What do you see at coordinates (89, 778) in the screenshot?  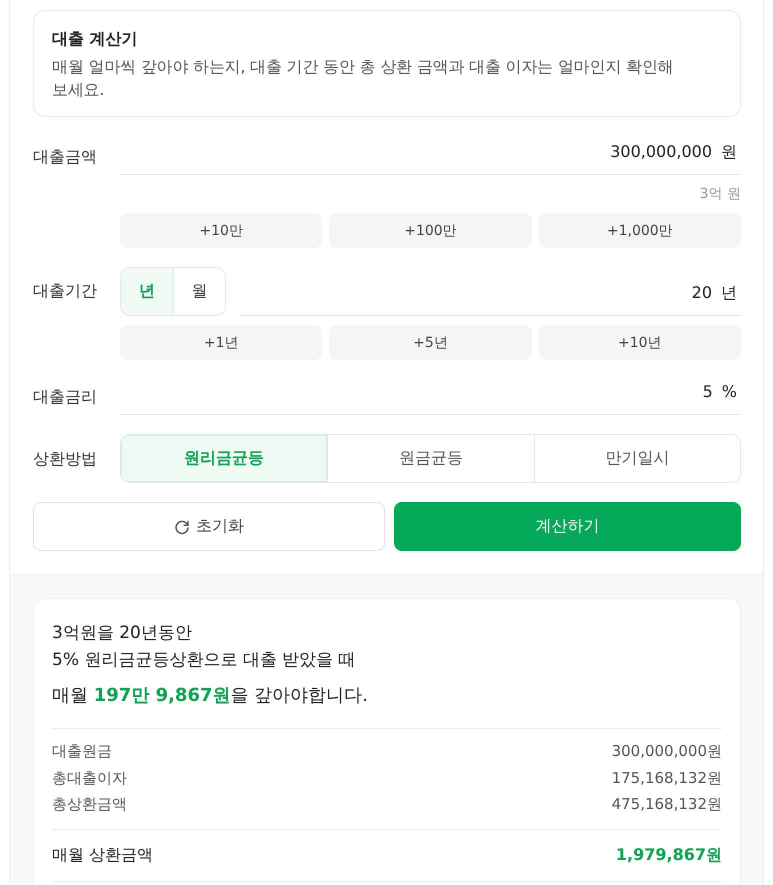 I see `detail-label: 총대출이자` at bounding box center [89, 778].